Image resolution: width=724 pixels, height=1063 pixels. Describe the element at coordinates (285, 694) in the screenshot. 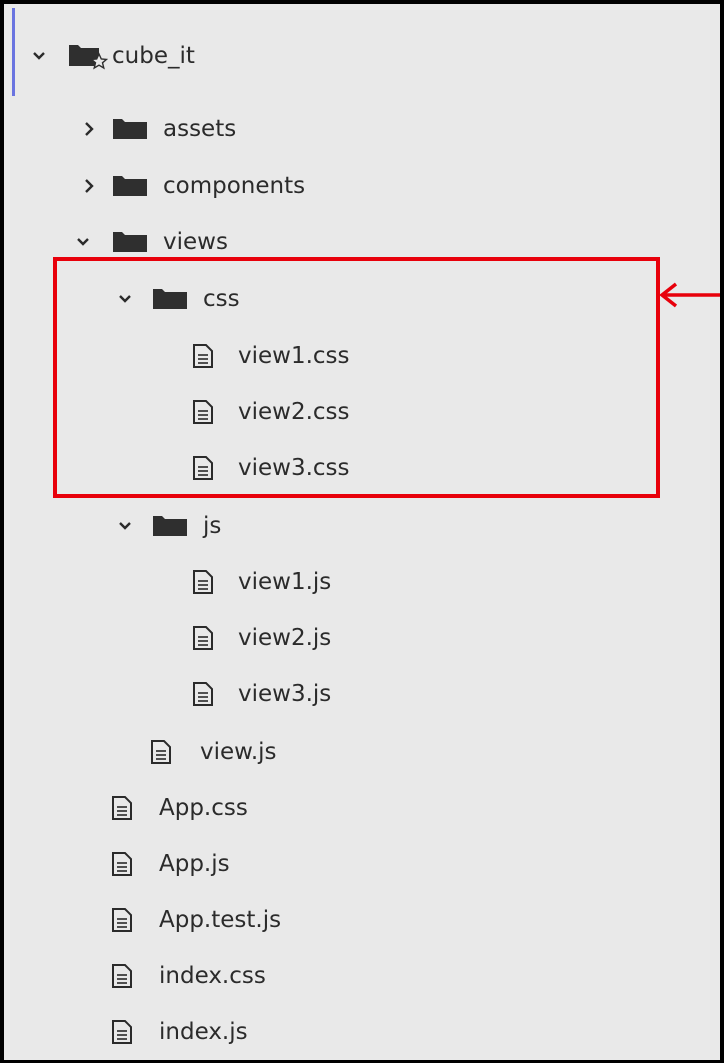

I see `tree-item-label: view3.js` at that location.